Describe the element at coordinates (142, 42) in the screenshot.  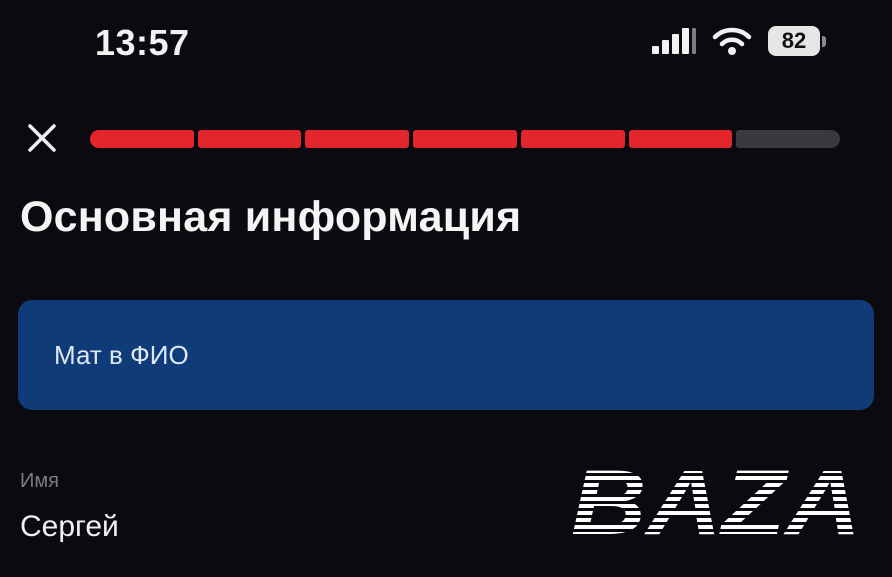
I see `clock: 13:57` at that location.